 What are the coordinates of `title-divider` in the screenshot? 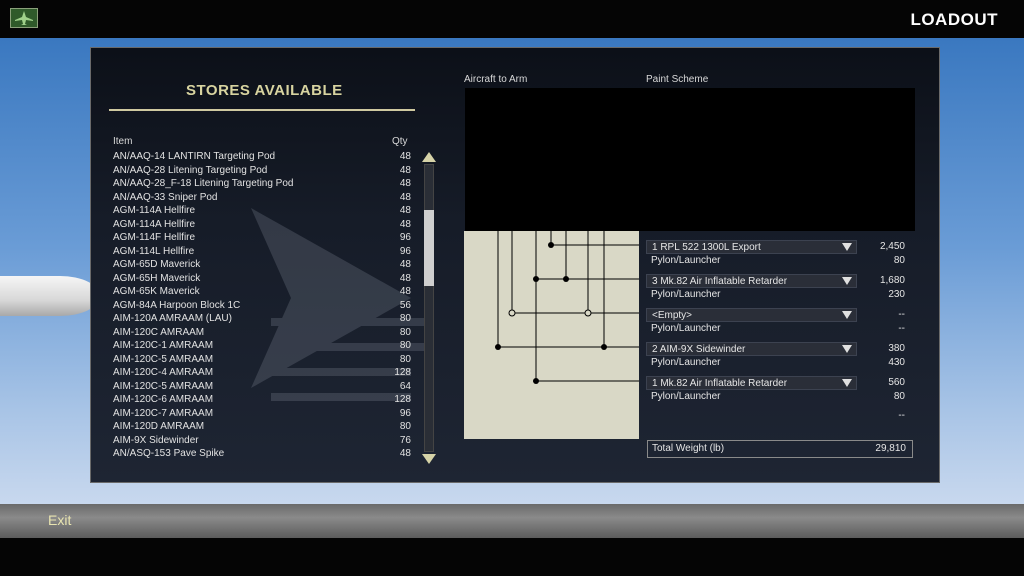 It's located at (262, 110).